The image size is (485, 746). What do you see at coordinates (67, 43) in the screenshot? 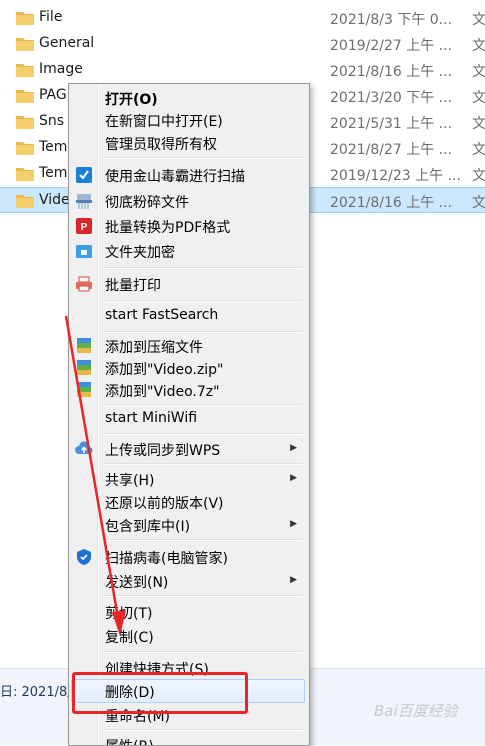
I see `file-name: General` at bounding box center [67, 43].